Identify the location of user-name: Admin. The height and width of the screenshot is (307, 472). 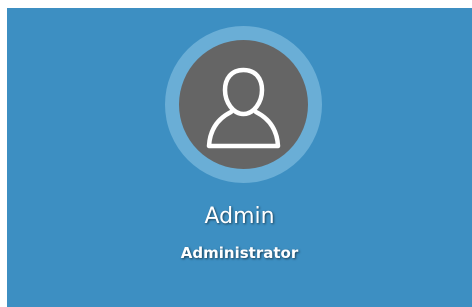
(239, 216).